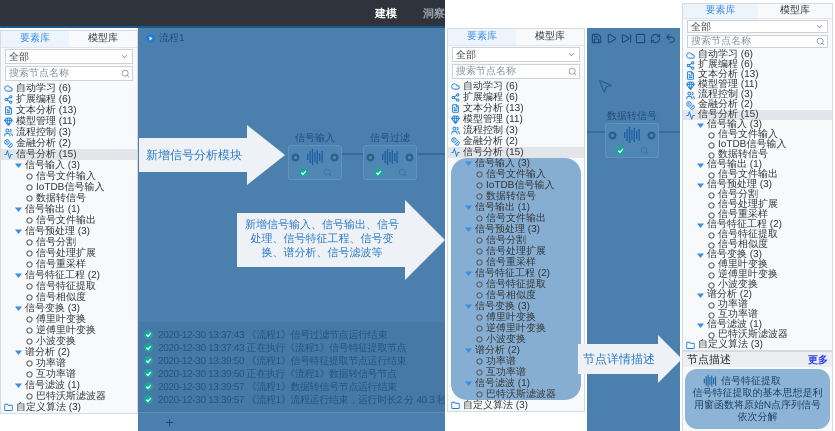 The width and height of the screenshot is (835, 431). What do you see at coordinates (169, 422) in the screenshot?
I see `add-button` at bounding box center [169, 422].